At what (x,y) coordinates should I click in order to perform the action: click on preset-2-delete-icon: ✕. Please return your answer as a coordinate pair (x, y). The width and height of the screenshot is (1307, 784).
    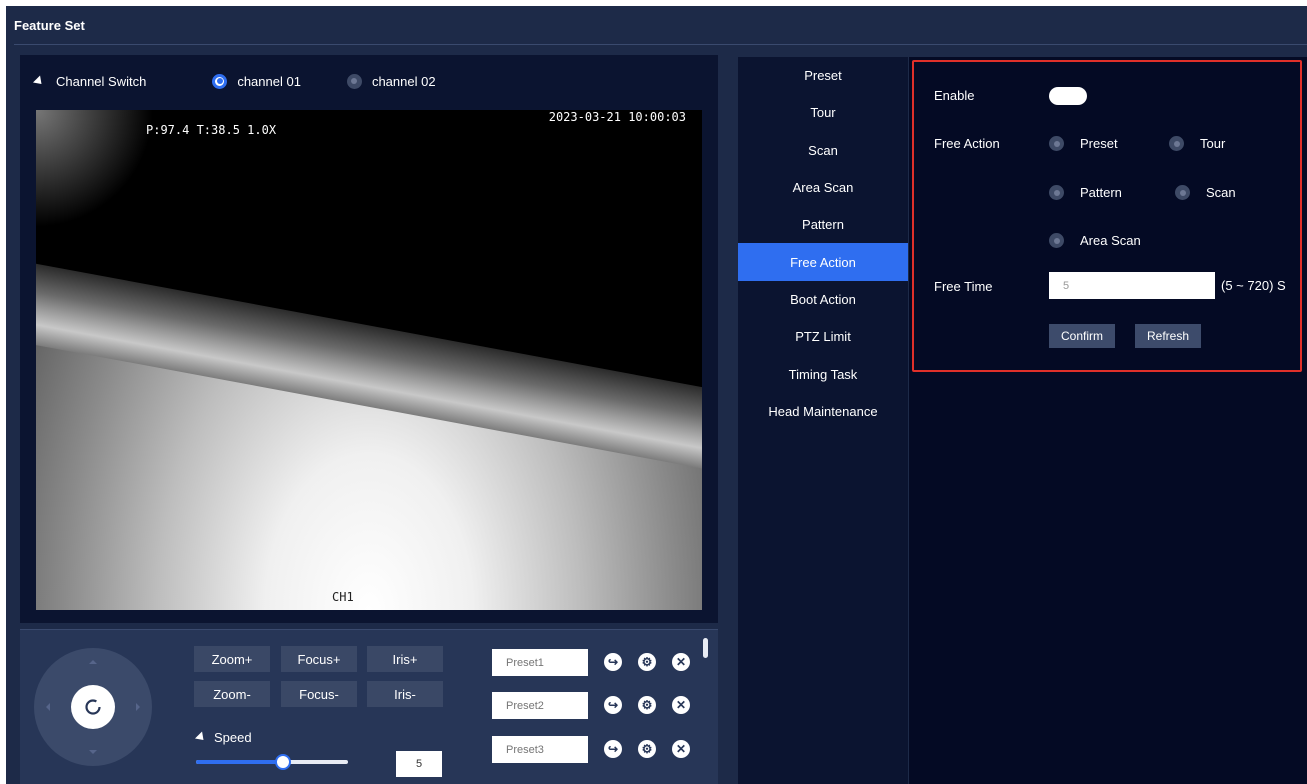
    Looking at the image, I should click on (681, 705).